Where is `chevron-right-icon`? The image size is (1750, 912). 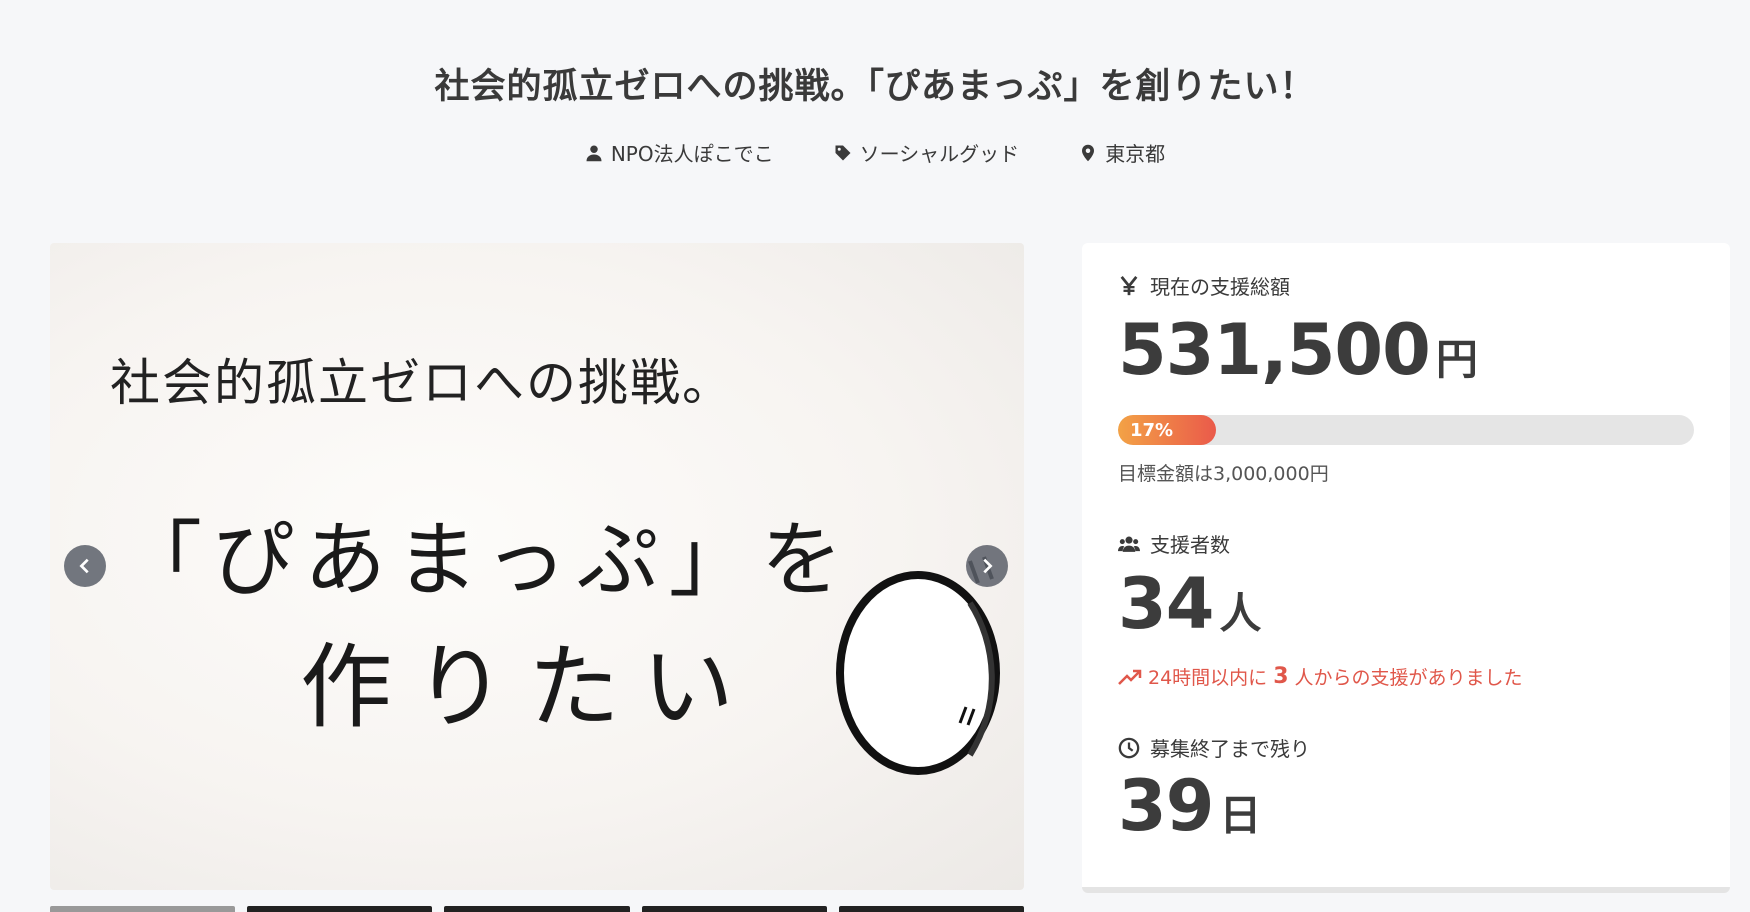
chevron-right-icon is located at coordinates (988, 566).